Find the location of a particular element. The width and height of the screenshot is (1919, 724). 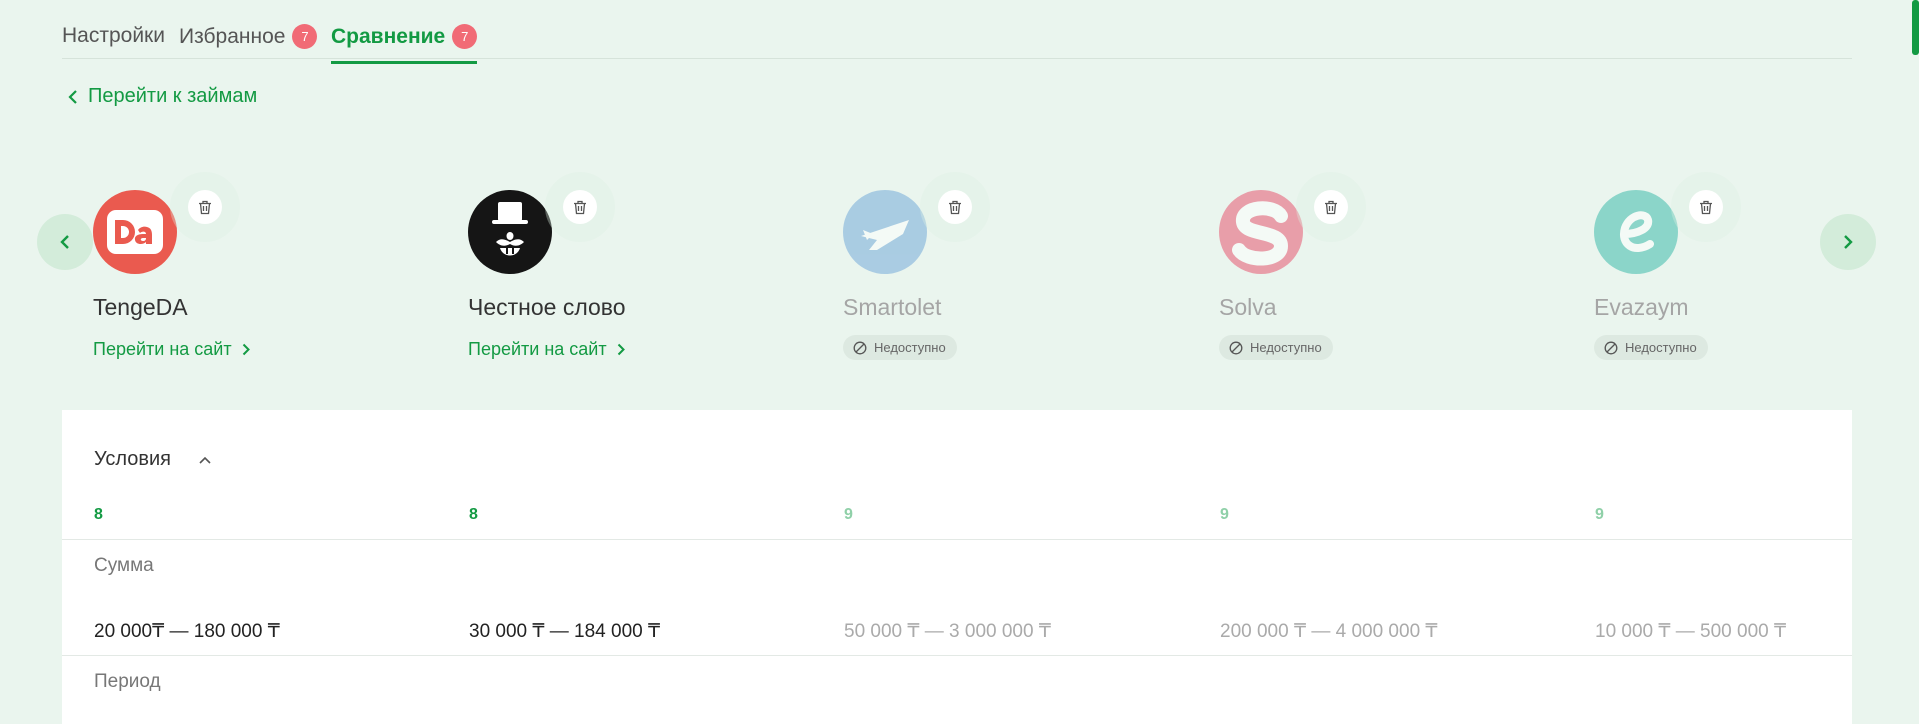

lender-name: TengeDA is located at coordinates (140, 307).